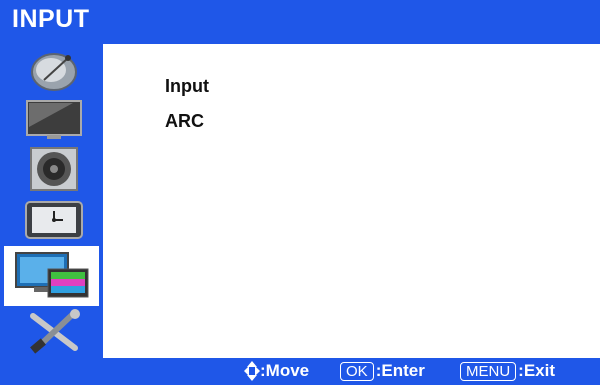 The image size is (600, 385). I want to click on menu-item-arc: ARC, so click(184, 121).